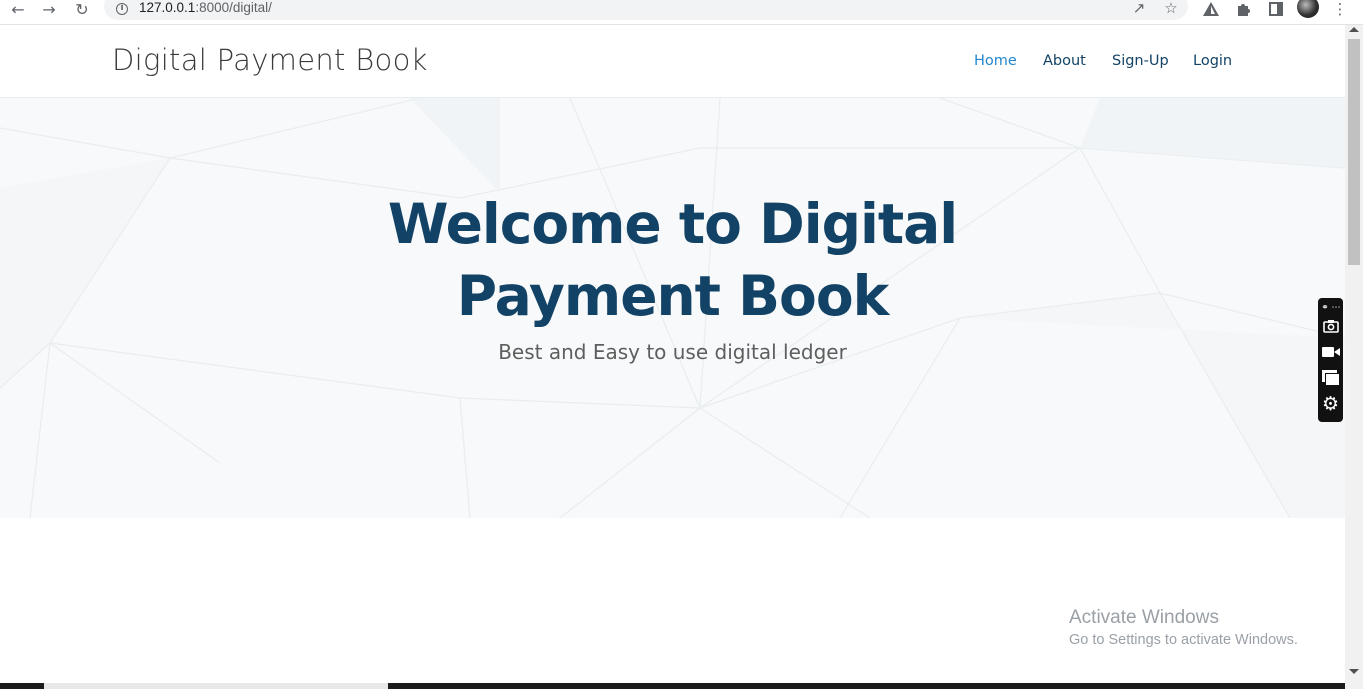 Image resolution: width=1363 pixels, height=689 pixels. Describe the element at coordinates (167, 7) in the screenshot. I see `url-host: 127.0.0.1` at that location.